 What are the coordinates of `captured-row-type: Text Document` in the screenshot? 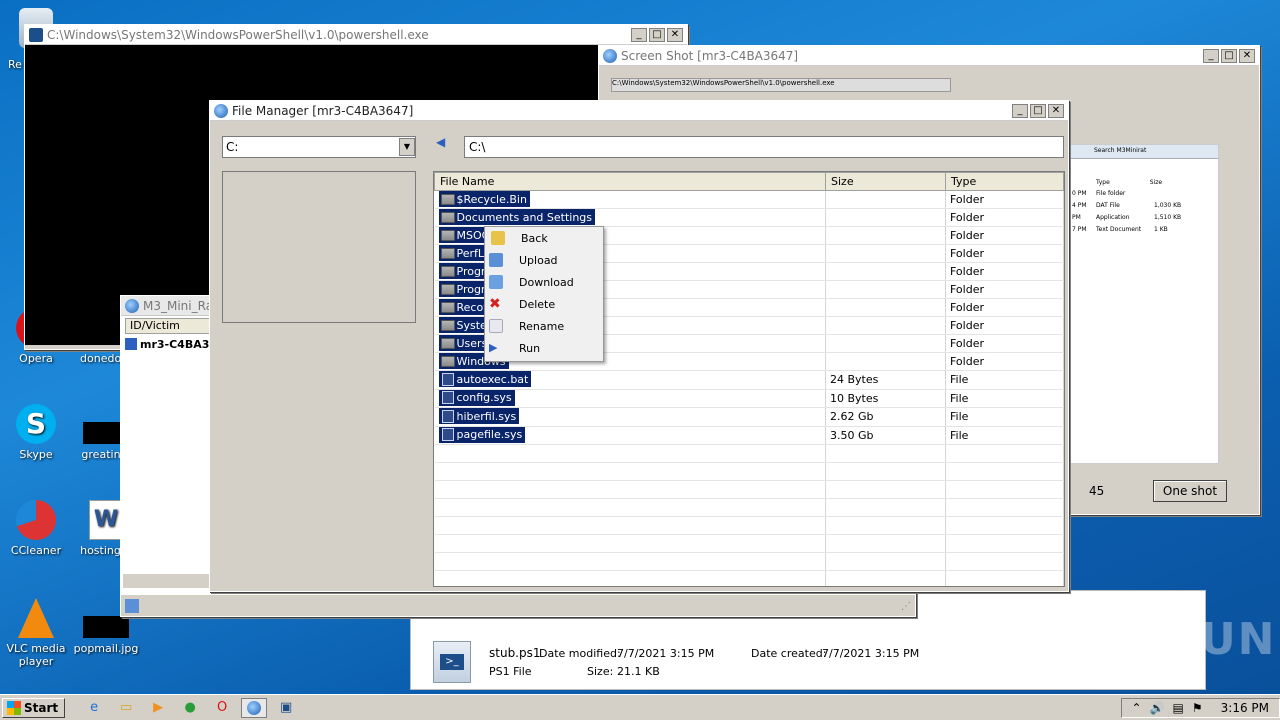 It's located at (1119, 229).